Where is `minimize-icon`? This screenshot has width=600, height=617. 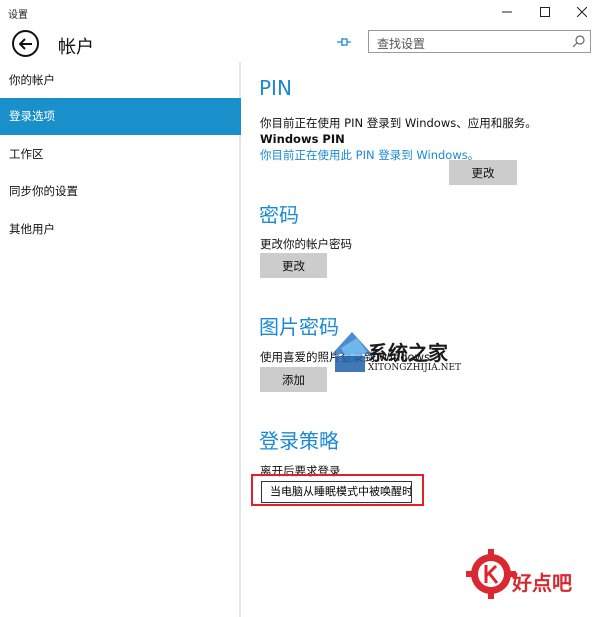 minimize-icon is located at coordinates (507, 12).